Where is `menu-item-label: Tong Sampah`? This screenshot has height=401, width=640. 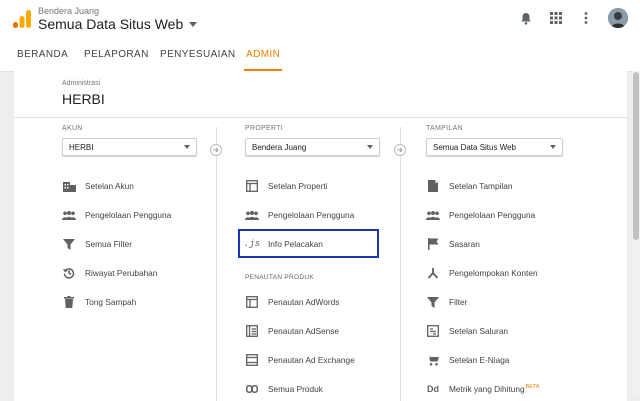
menu-item-label: Tong Sampah is located at coordinates (111, 302).